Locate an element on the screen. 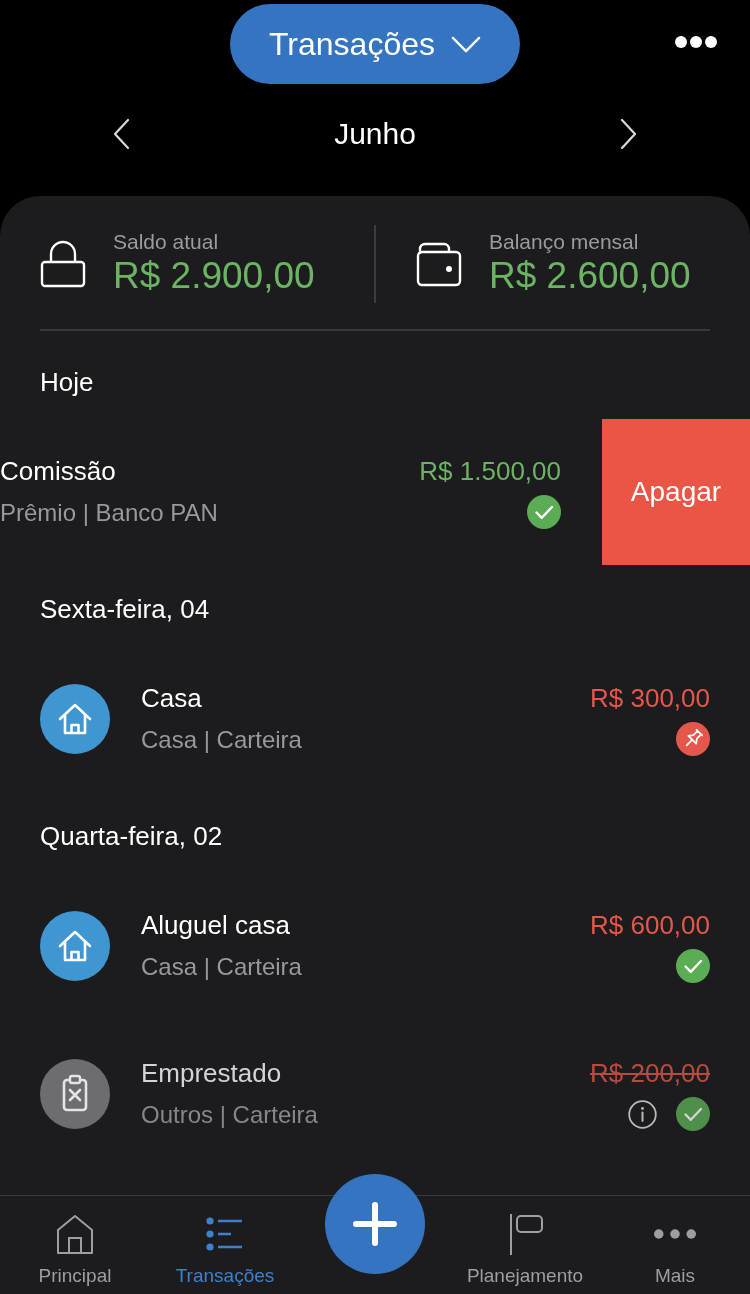 The image size is (750, 1294). transaction-title: Casa is located at coordinates (171, 698).